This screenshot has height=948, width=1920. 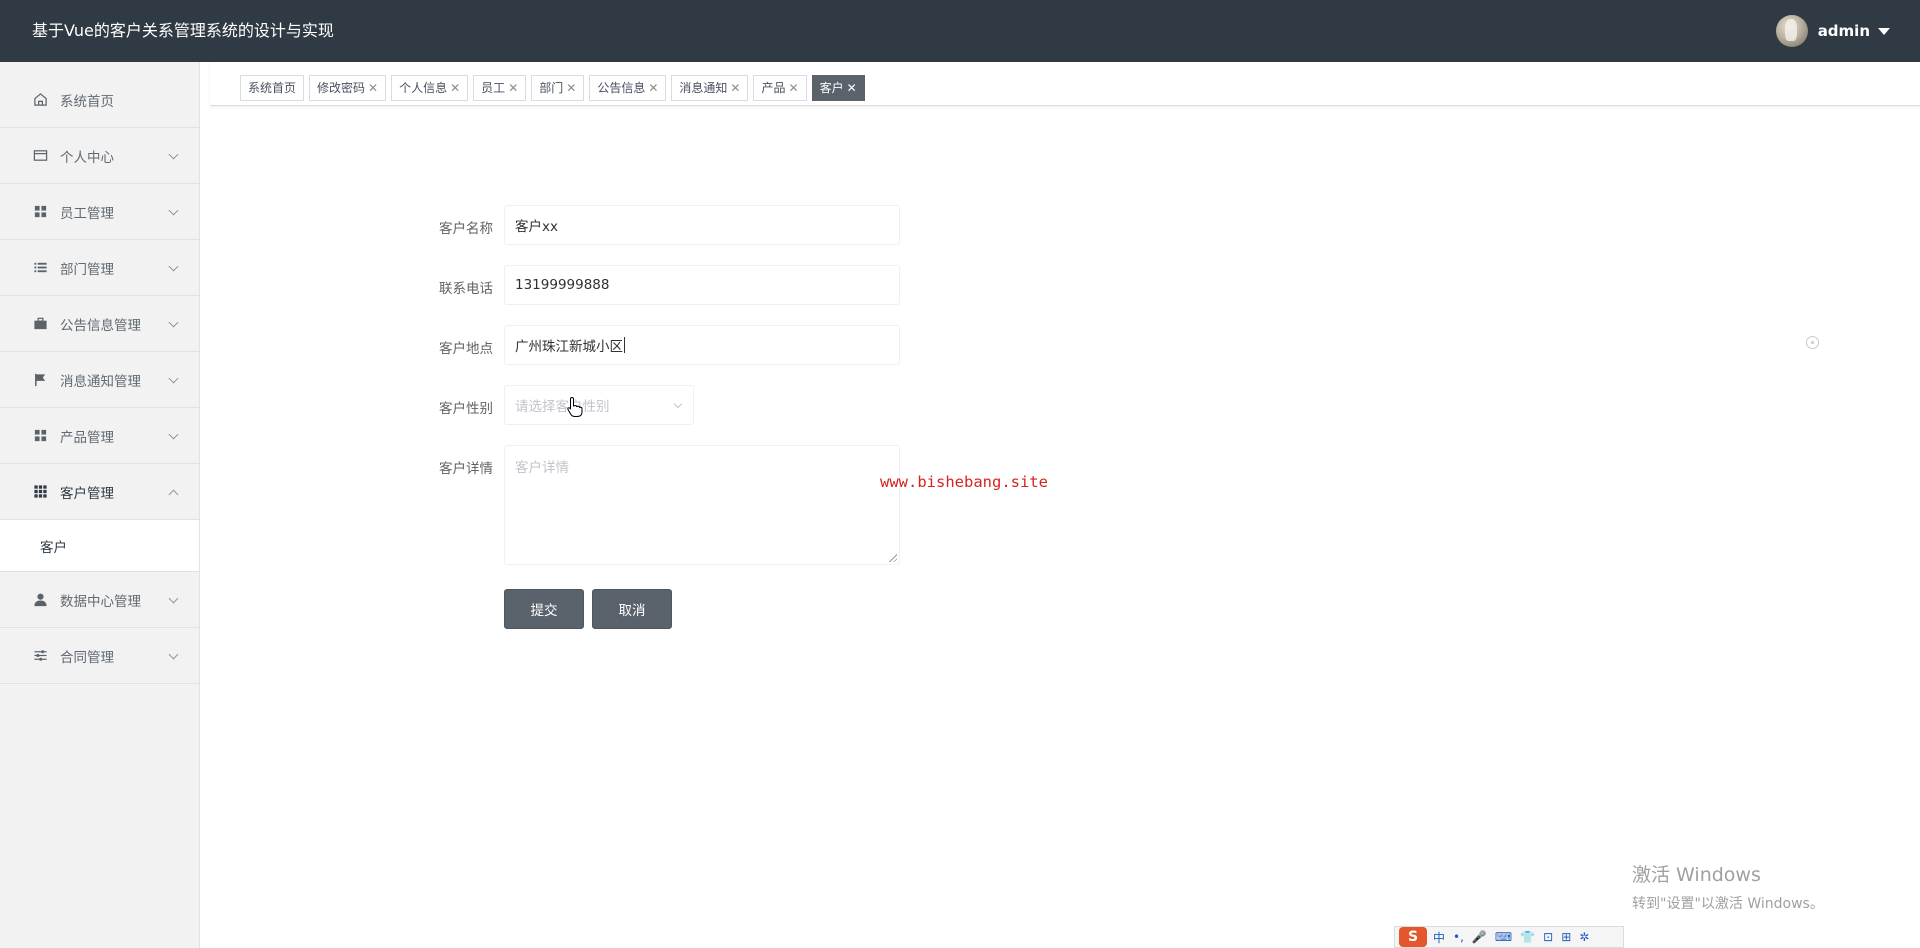 I want to click on cancel-button: 取消, so click(x=632, y=609).